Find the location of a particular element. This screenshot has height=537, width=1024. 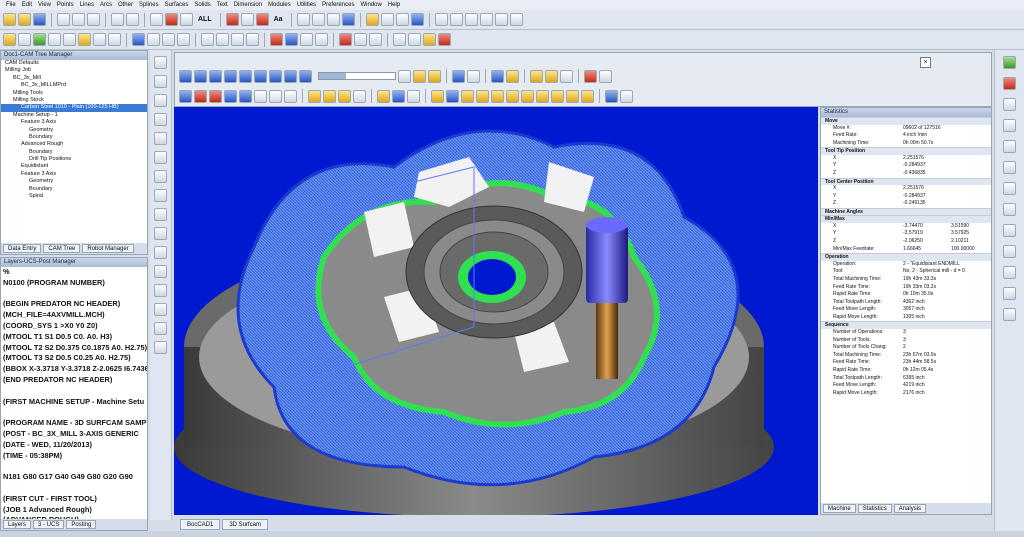

new-file-icon is located at coordinates (9, 19).